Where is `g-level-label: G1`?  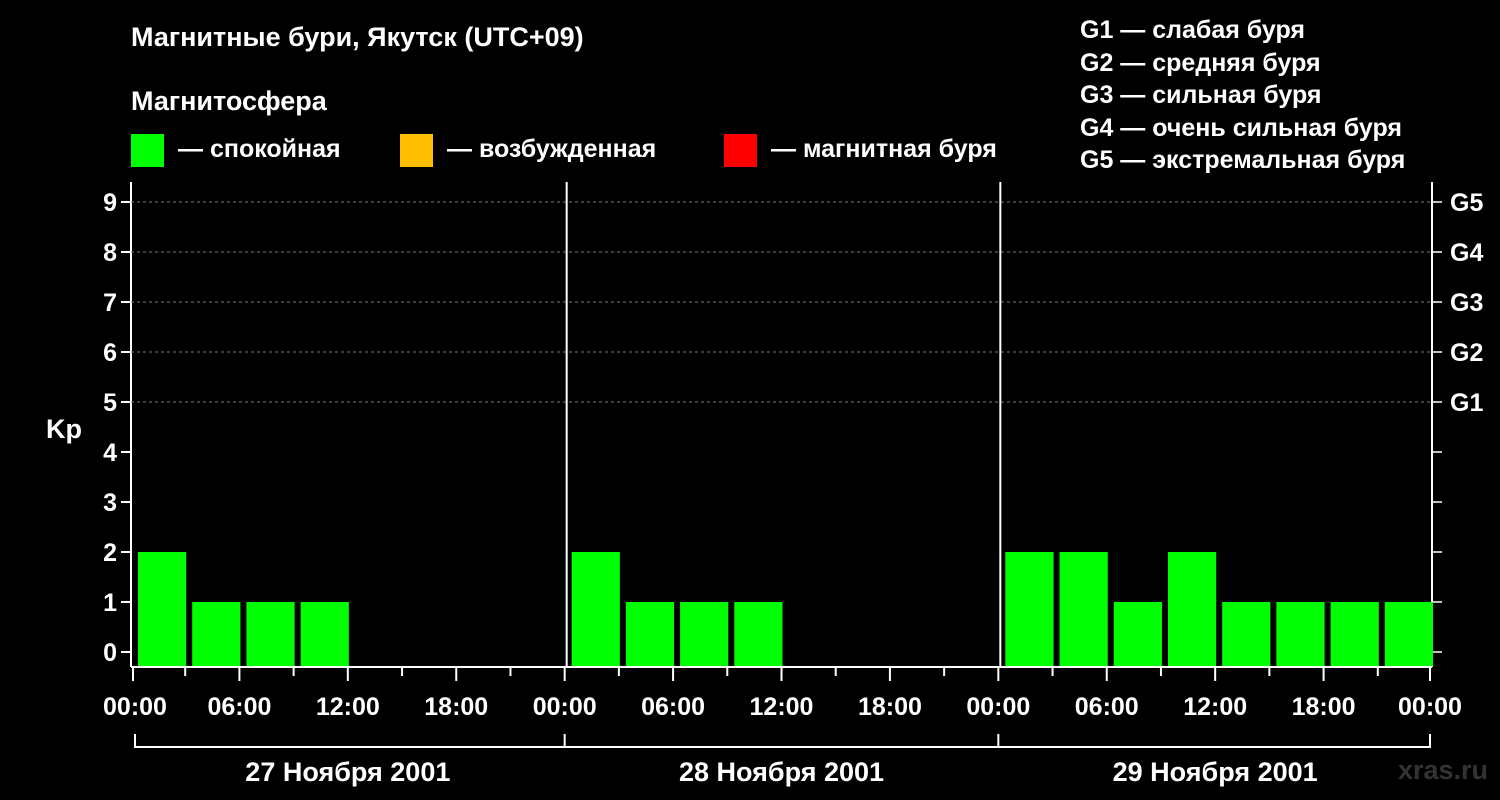
g-level-label: G1 is located at coordinates (1466, 403).